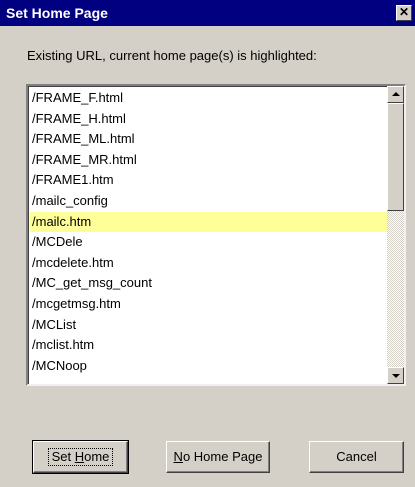  Describe the element at coordinates (208, 304) in the screenshot. I see `list-item: /mcgetmsg.htm` at that location.